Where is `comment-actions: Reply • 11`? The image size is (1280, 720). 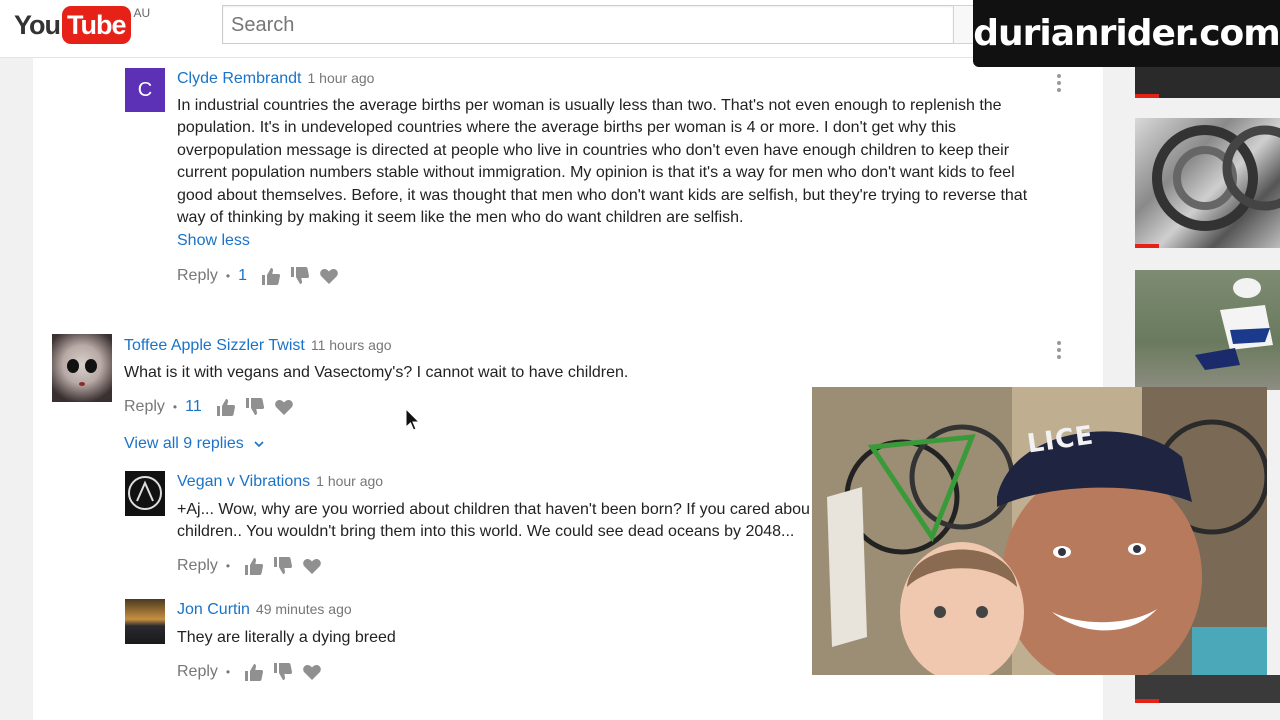
comment-actions: Reply • 11 is located at coordinates (213, 407).